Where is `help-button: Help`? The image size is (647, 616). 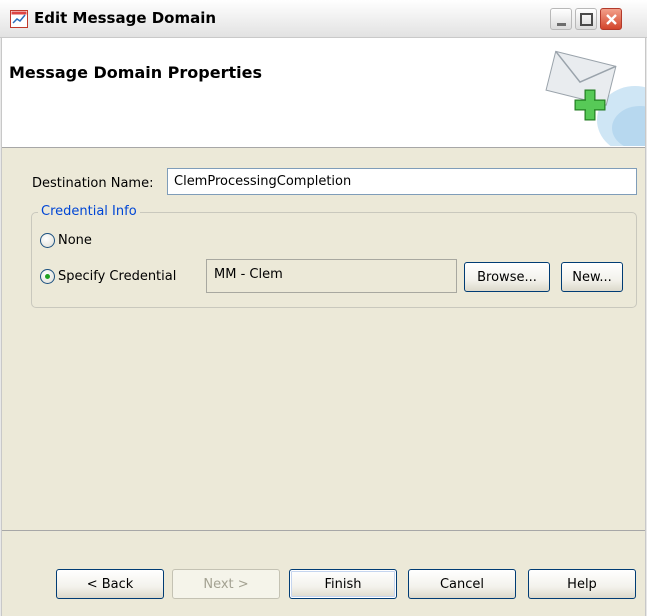 help-button: Help is located at coordinates (582, 584).